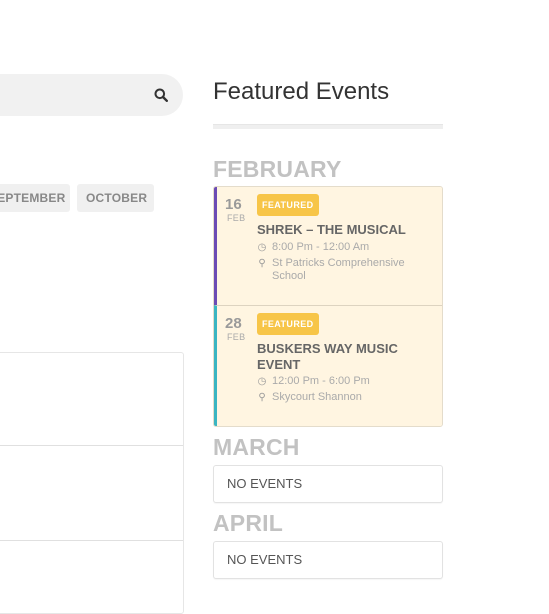 This screenshot has height=614, width=549. Describe the element at coordinates (35, 198) in the screenshot. I see `month-tab-september: SEPTEMBER` at that location.